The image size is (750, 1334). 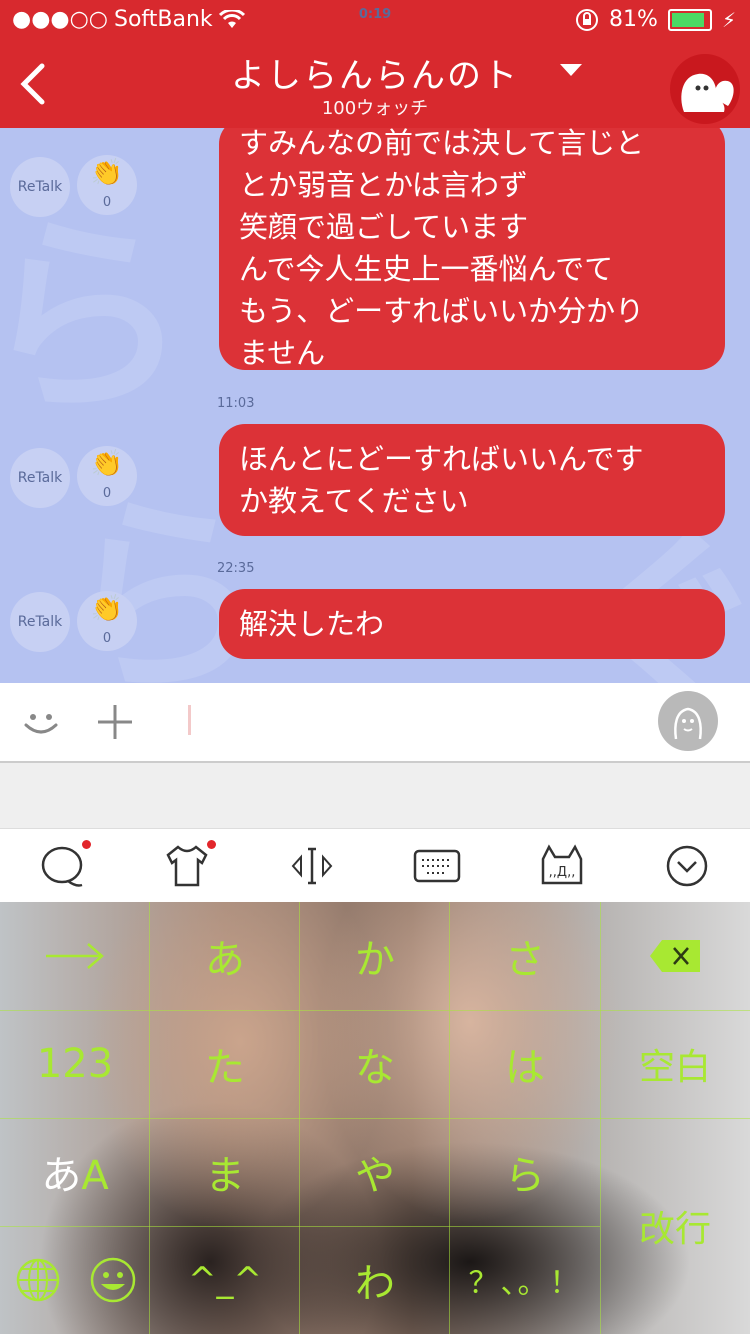 What do you see at coordinates (375, 1064) in the screenshot?
I see `key-na: な` at bounding box center [375, 1064].